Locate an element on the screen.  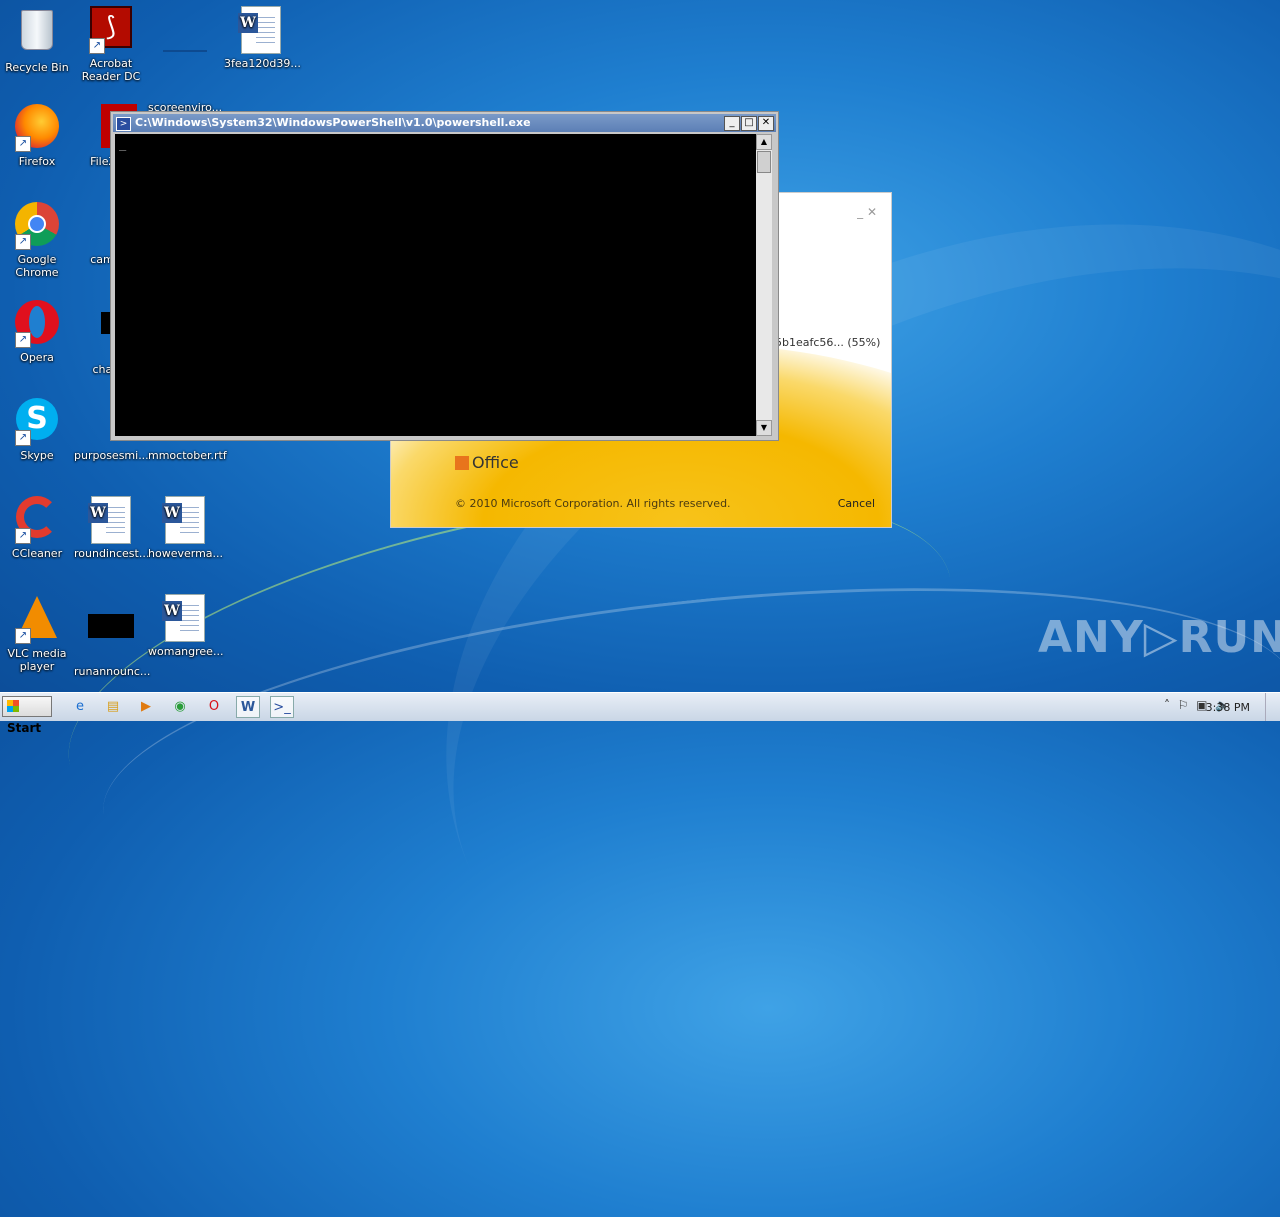
office-logo-icon is located at coordinates (462, 463).